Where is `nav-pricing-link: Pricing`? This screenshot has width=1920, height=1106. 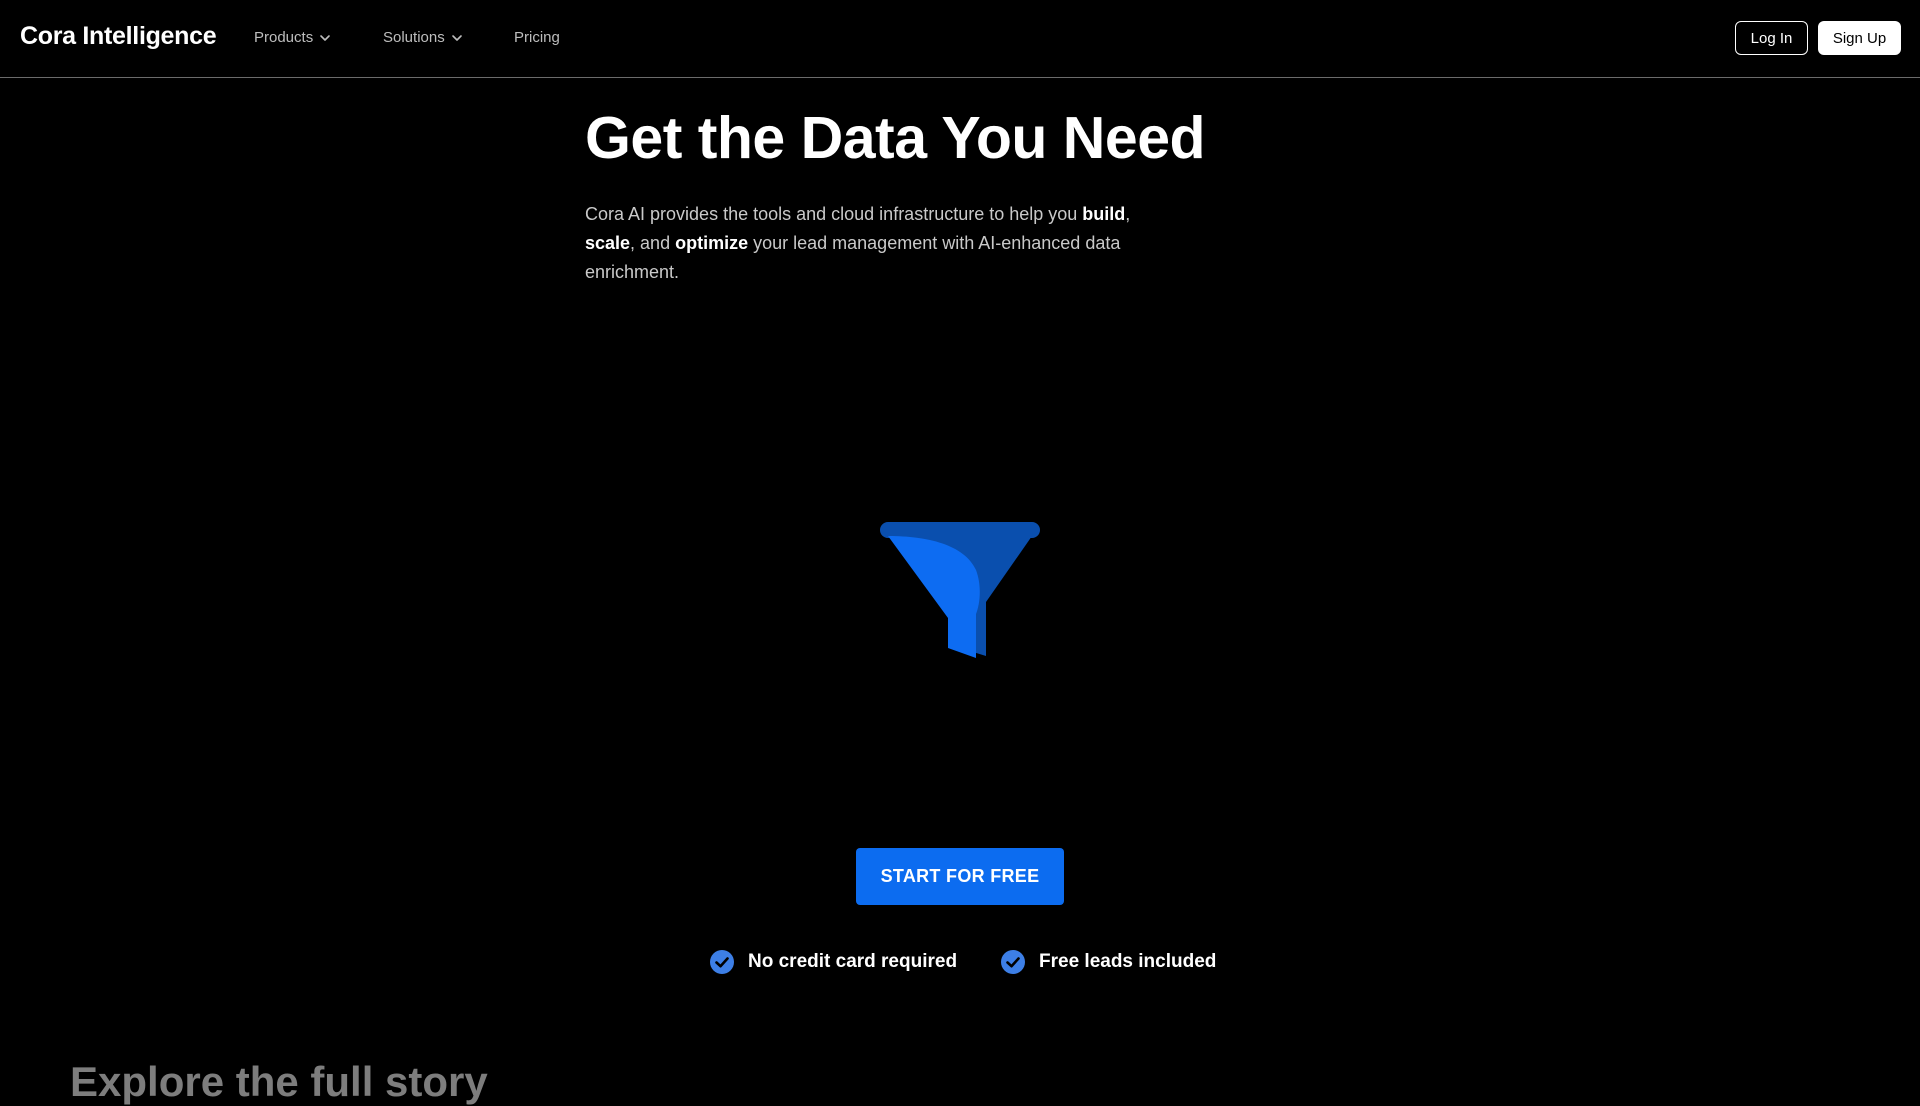
nav-pricing-link: Pricing is located at coordinates (537, 37).